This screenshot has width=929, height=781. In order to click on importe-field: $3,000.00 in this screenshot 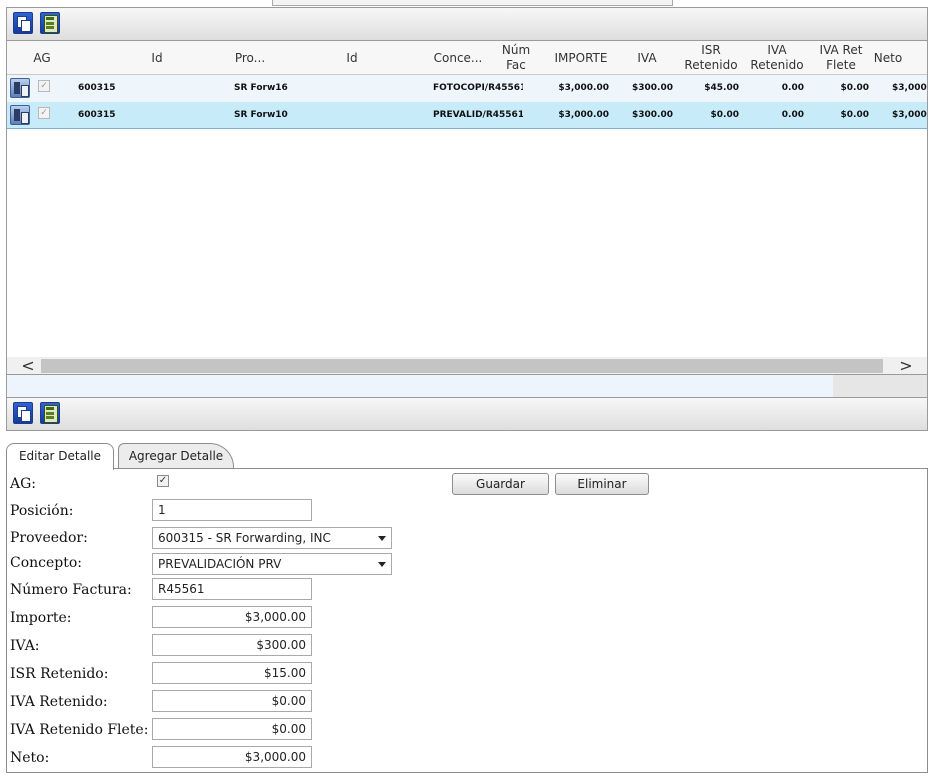, I will do `click(232, 617)`.